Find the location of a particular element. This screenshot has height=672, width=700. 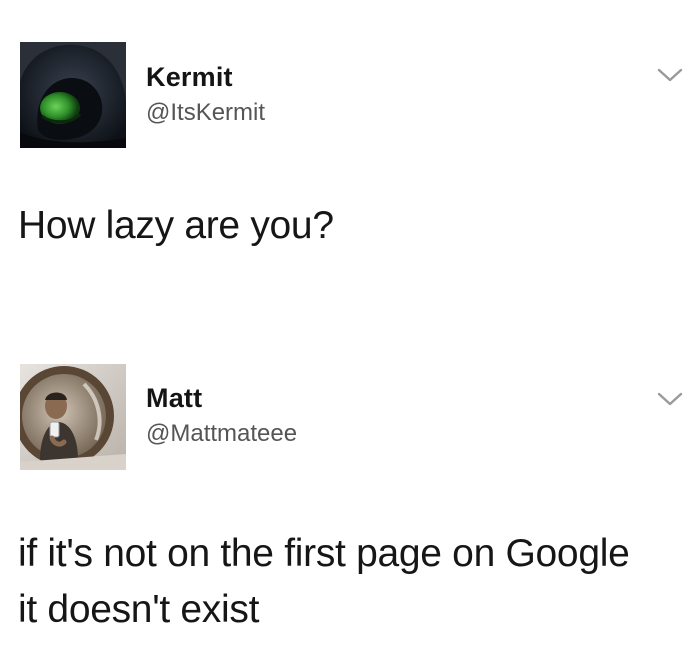

display-name: Kermit is located at coordinates (189, 77).